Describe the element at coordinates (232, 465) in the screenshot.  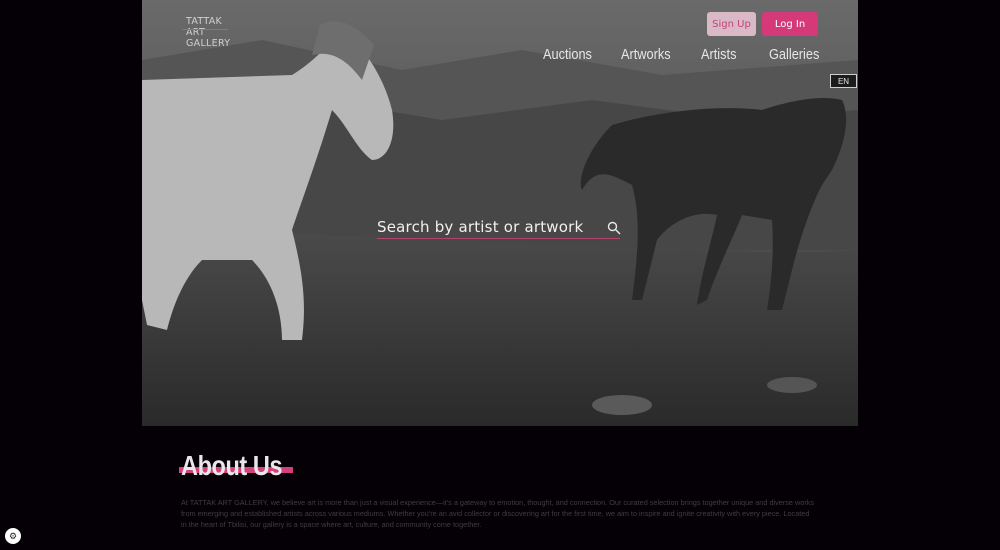
I see `about-title: About Us` at that location.